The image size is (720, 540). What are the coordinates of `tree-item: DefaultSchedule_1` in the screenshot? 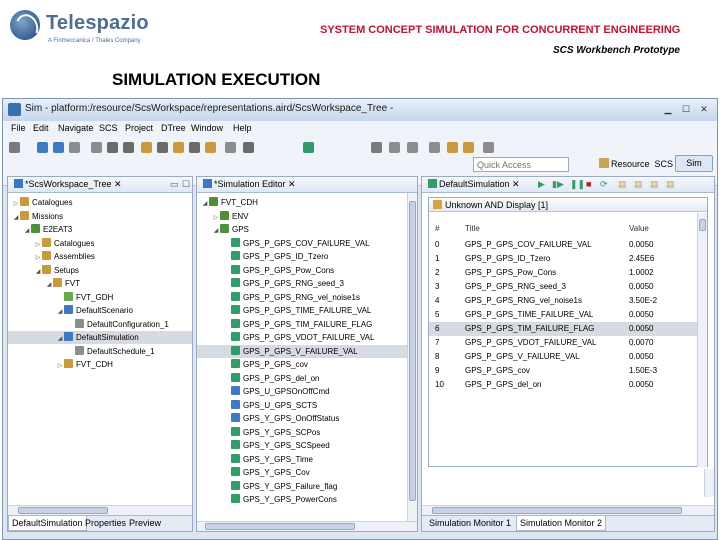 It's located at (100, 351).